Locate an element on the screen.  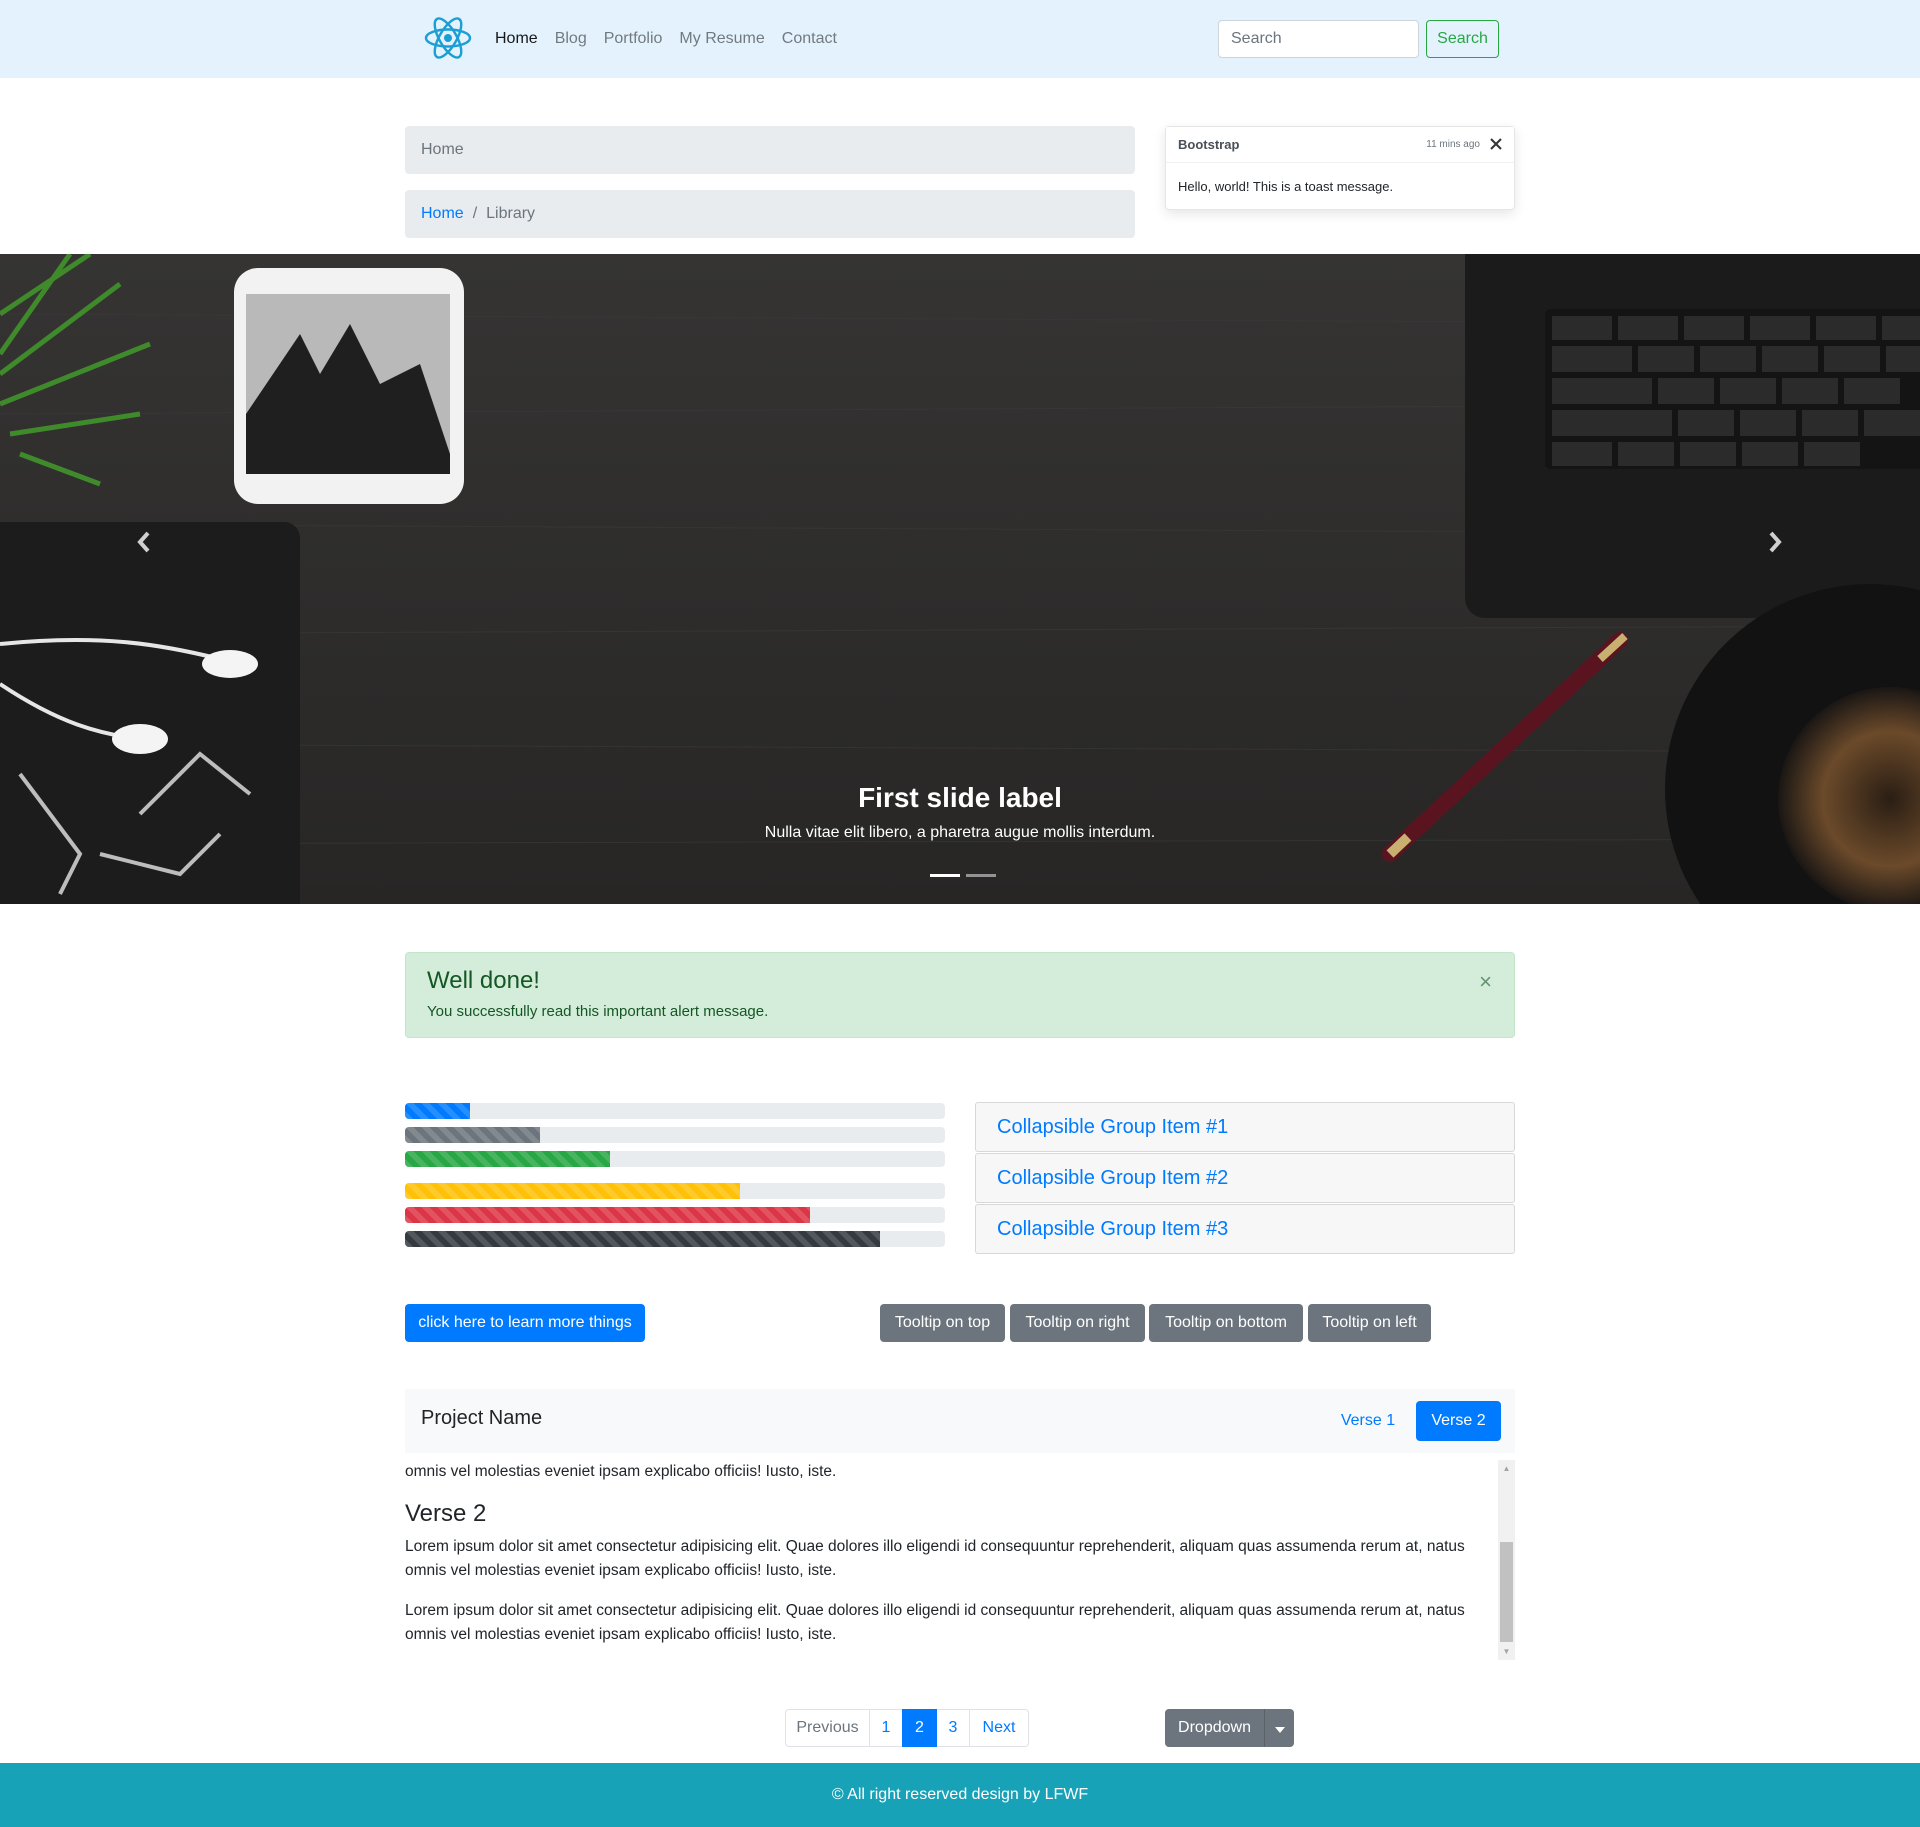
breadcrumb: Home / Library is located at coordinates (770, 214).